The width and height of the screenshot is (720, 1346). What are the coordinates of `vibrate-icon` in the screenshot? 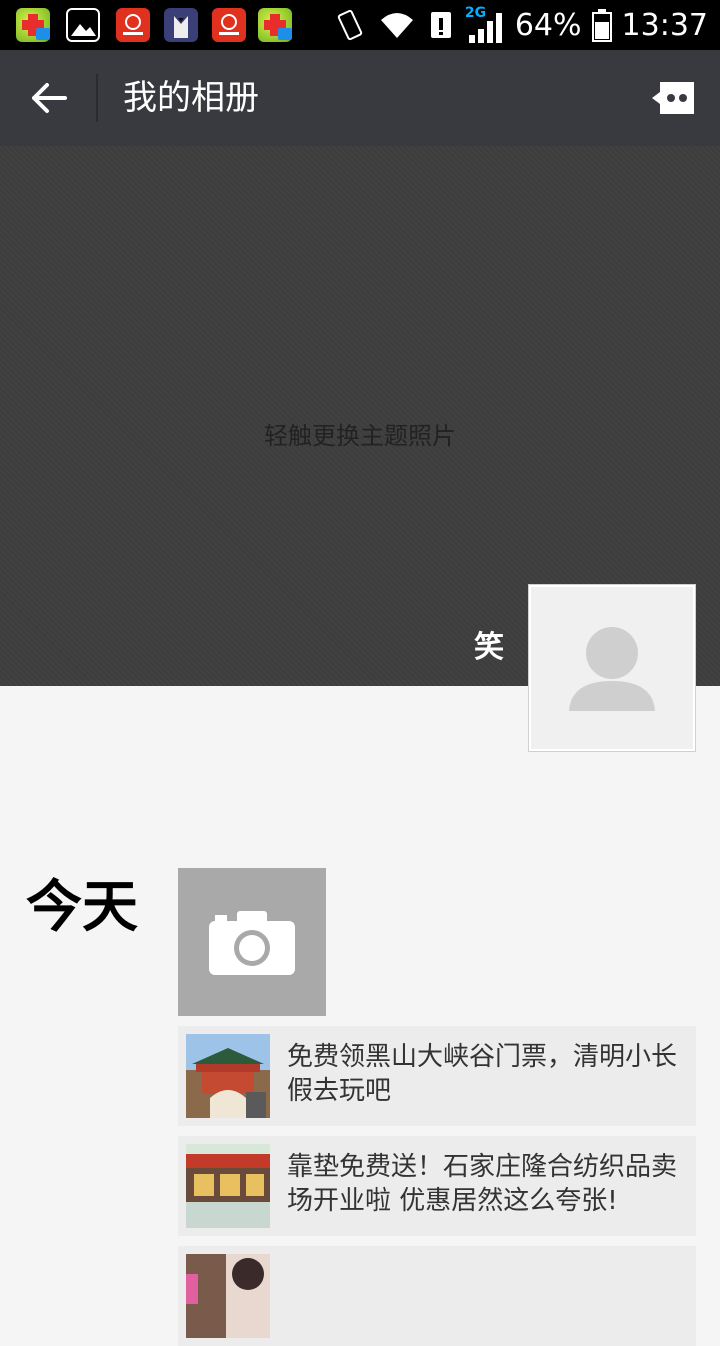 It's located at (350, 25).